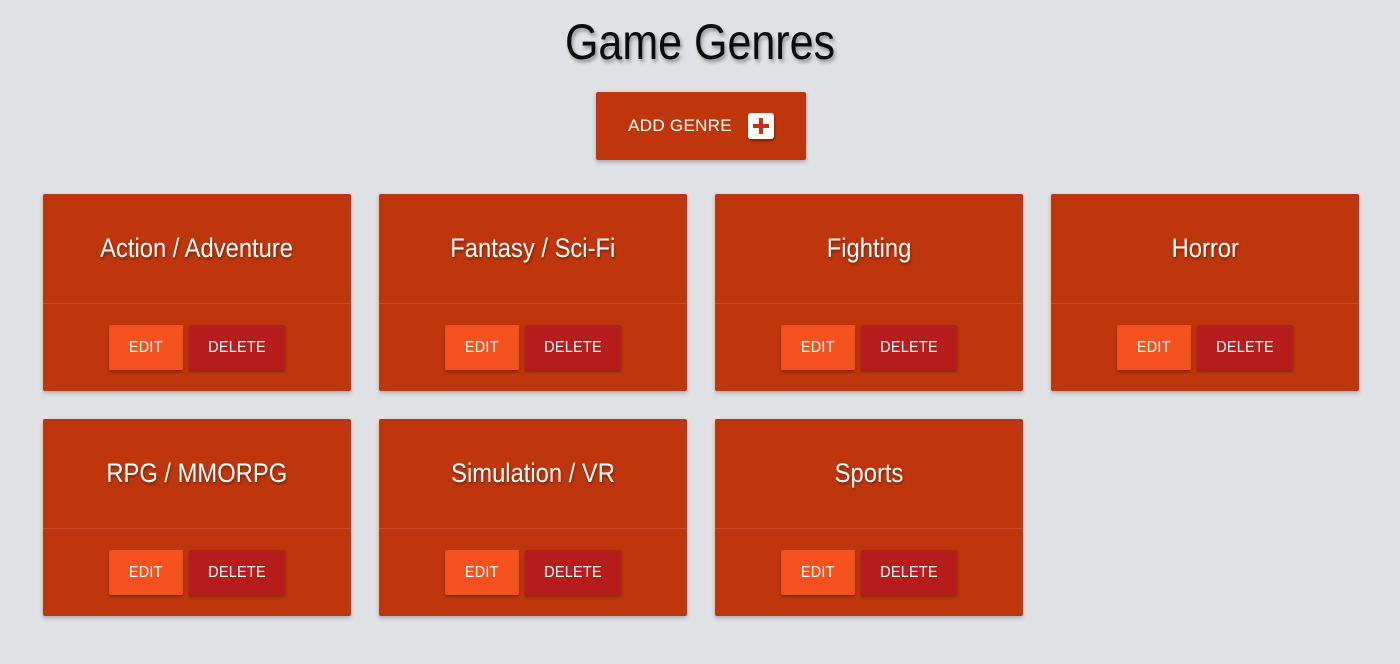 The height and width of the screenshot is (664, 1400). I want to click on genre-name: Horror, so click(1205, 248).